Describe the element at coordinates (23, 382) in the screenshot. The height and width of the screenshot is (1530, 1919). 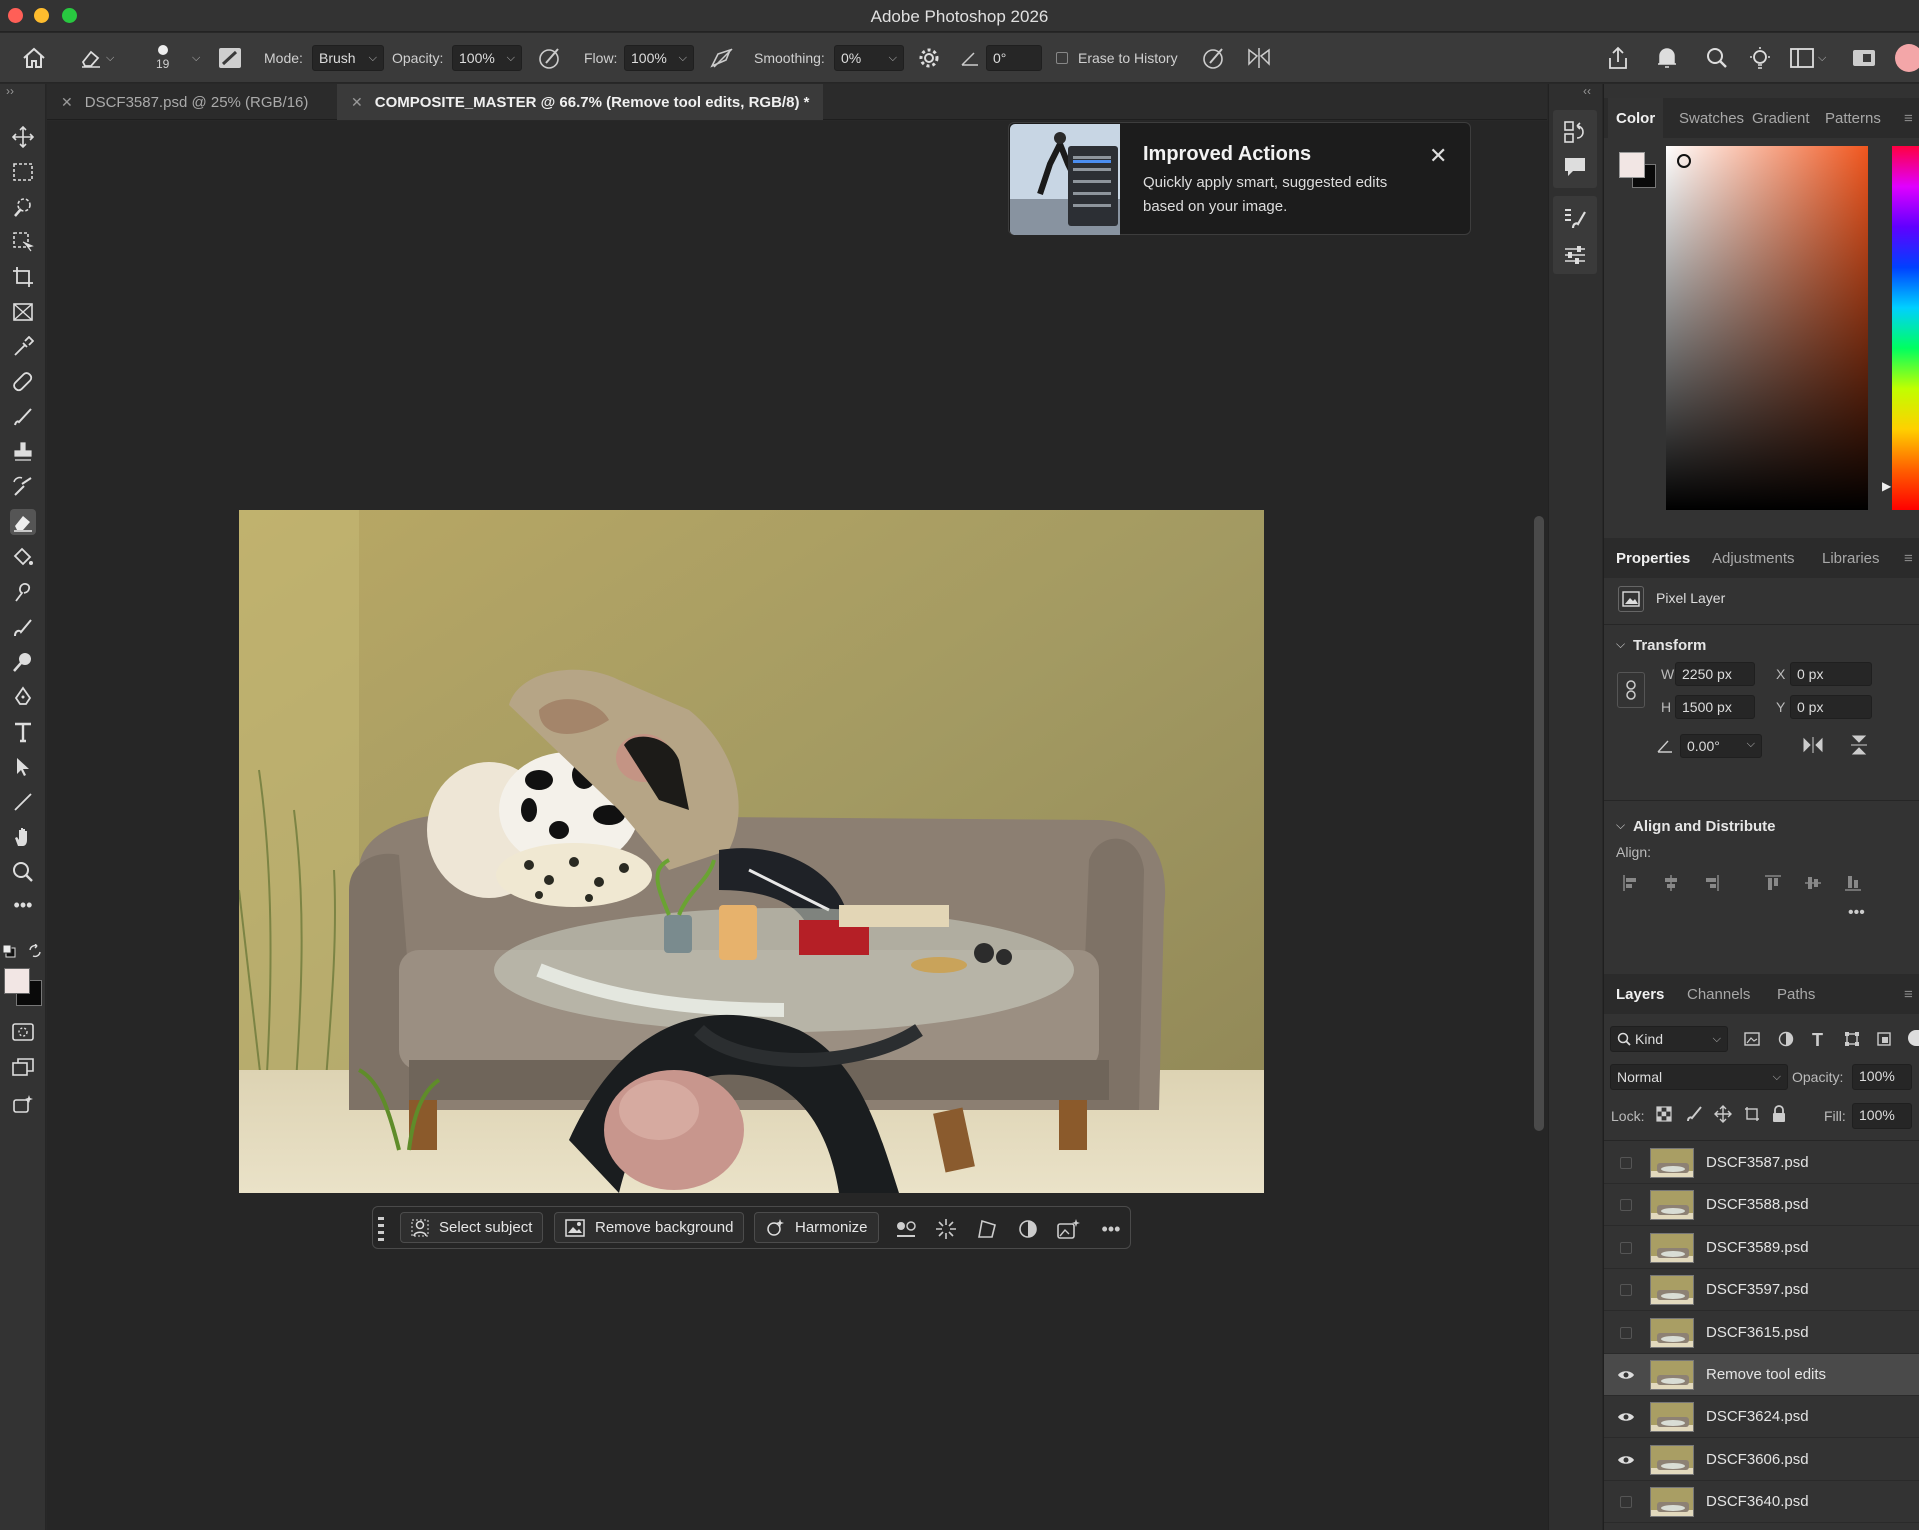
I see `healing-brush-tool-icon` at that location.